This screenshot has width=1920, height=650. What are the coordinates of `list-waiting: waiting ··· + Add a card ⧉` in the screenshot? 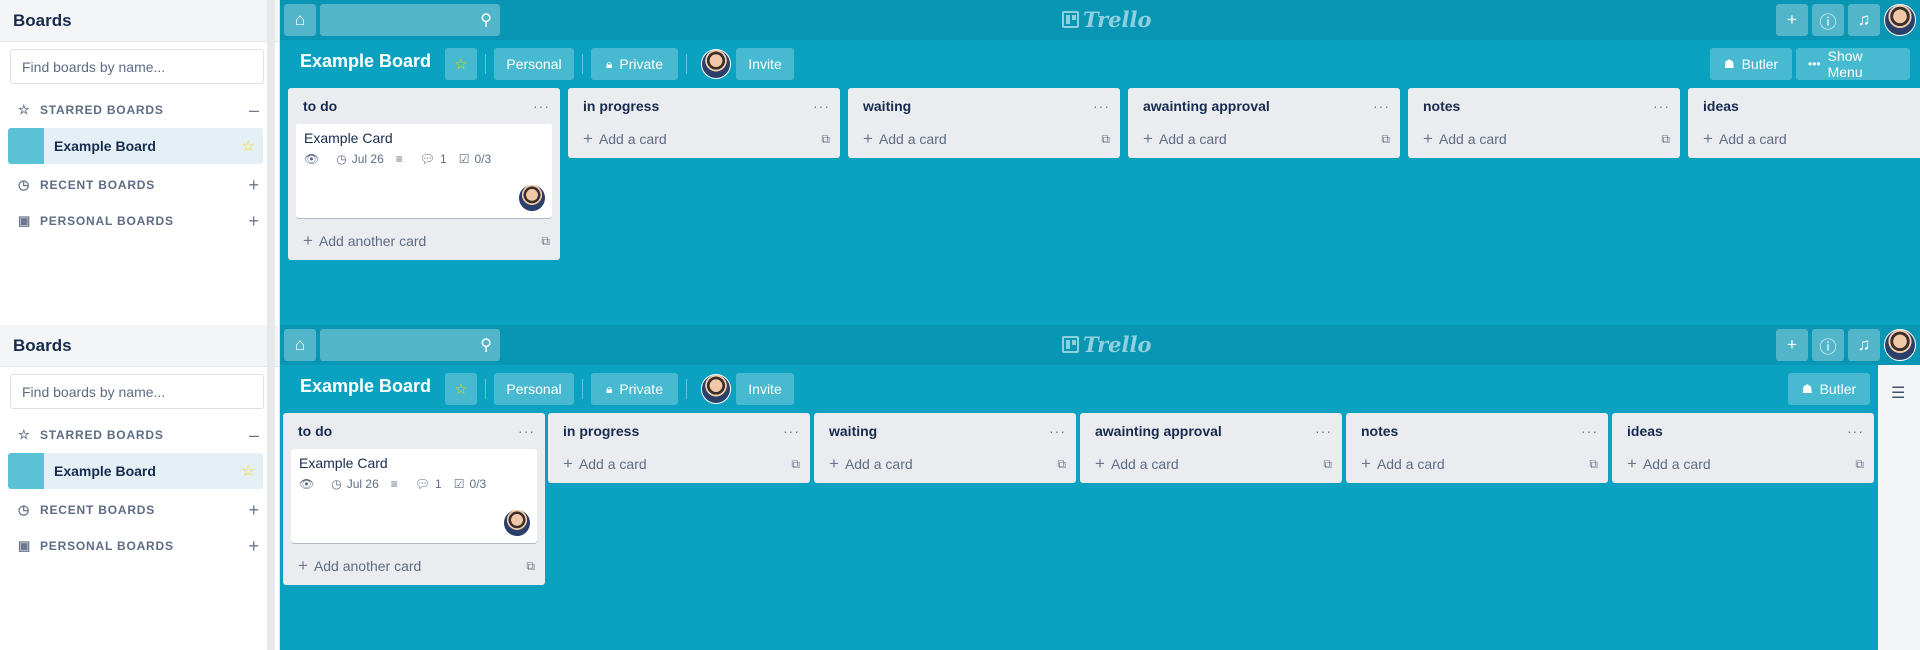 It's located at (984, 123).